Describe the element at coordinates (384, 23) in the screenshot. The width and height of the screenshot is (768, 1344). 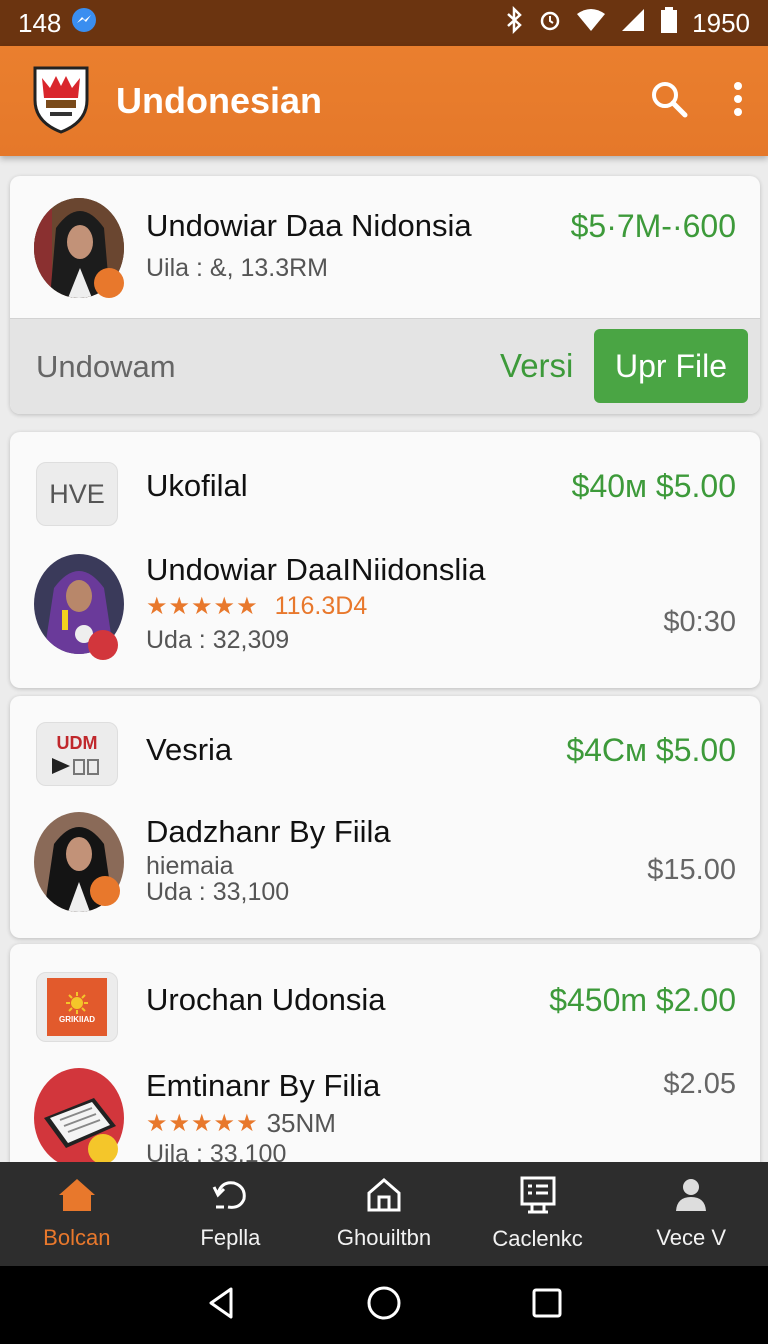
I see `status-bar: 148 1950` at that location.